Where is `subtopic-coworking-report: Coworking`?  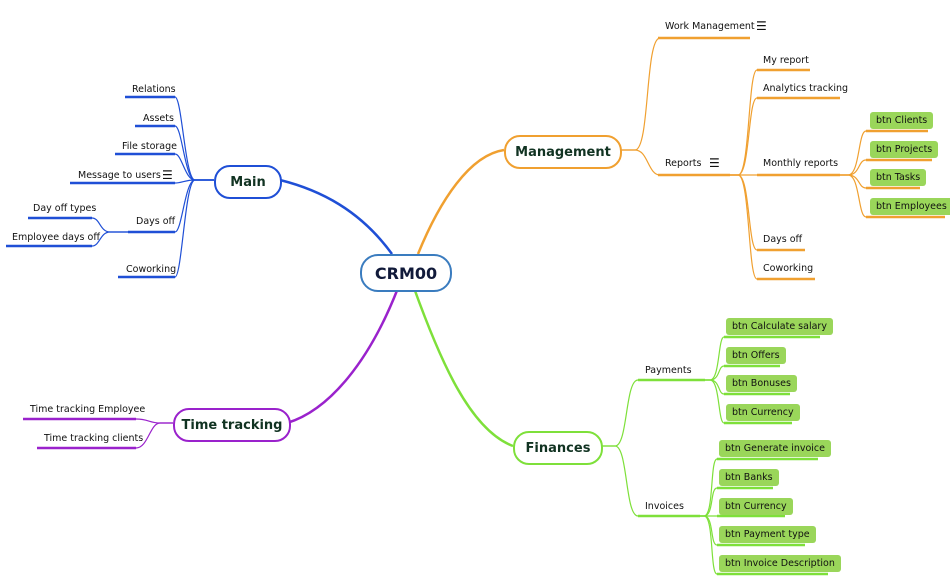
subtopic-coworking-report: Coworking is located at coordinates (788, 268).